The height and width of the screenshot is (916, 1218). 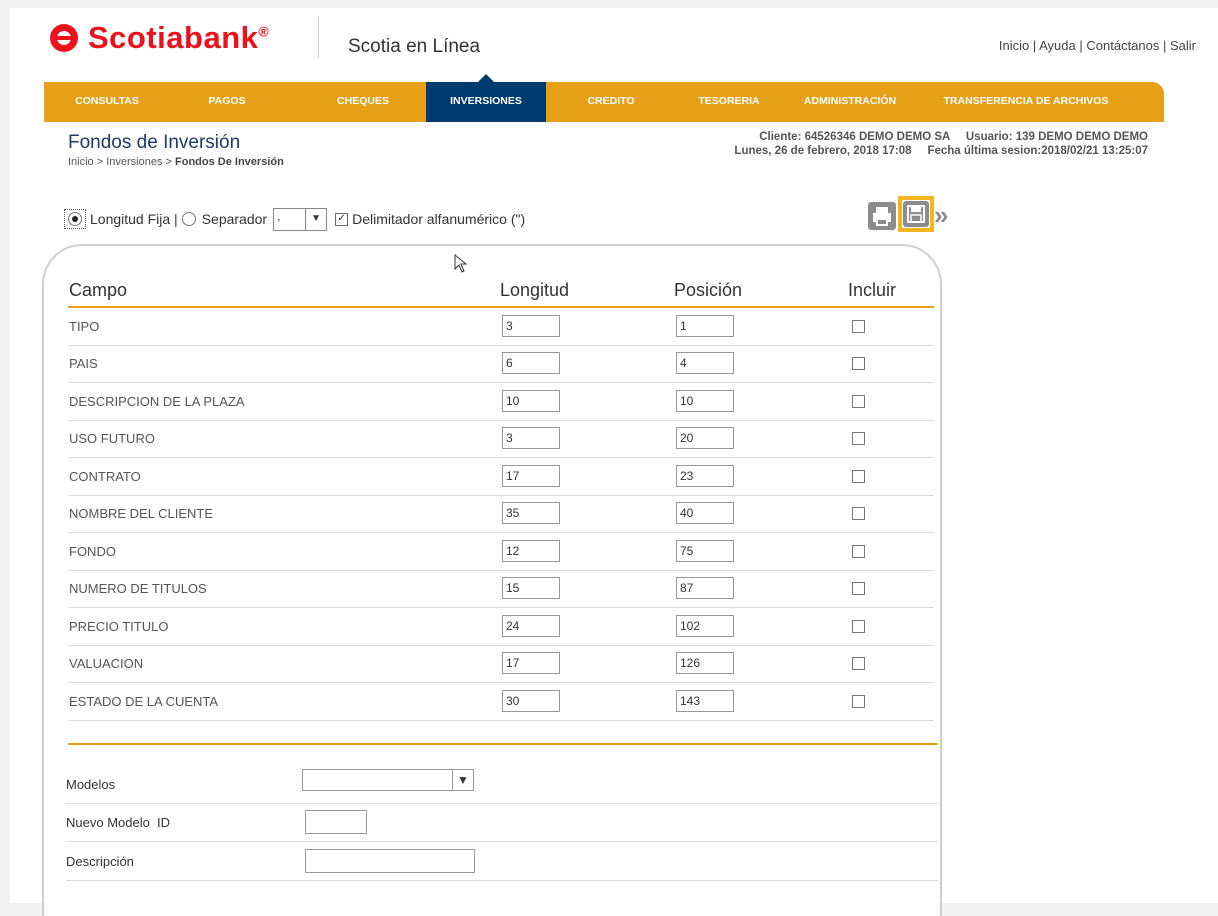 I want to click on posicion-input: 75, so click(x=705, y=551).